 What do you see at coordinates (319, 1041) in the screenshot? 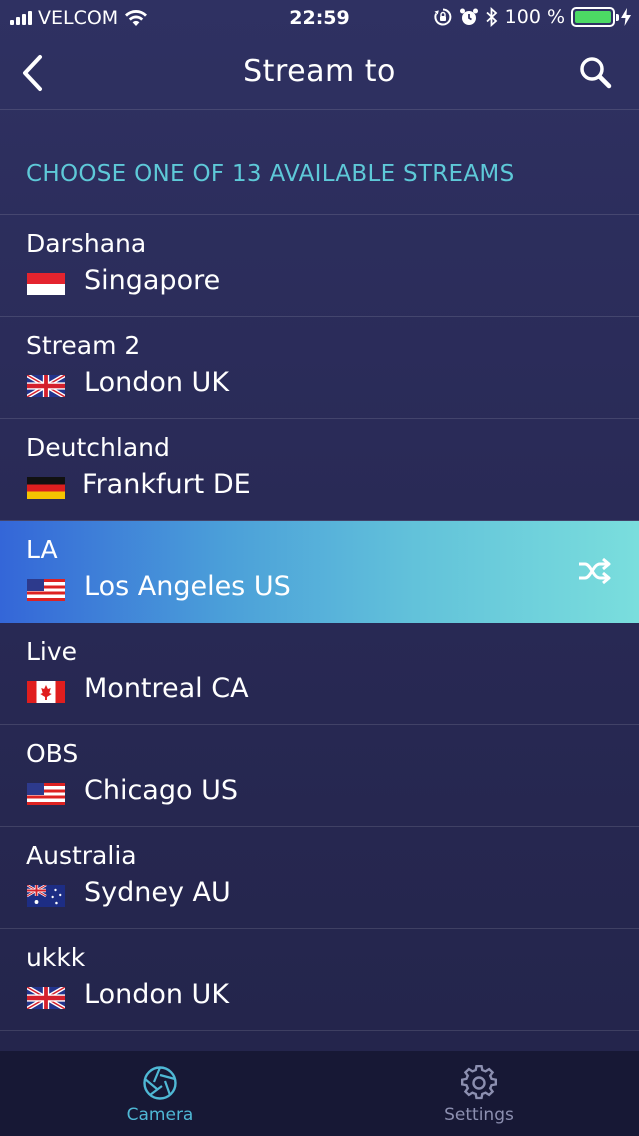
I see `stream-row-partial` at bounding box center [319, 1041].